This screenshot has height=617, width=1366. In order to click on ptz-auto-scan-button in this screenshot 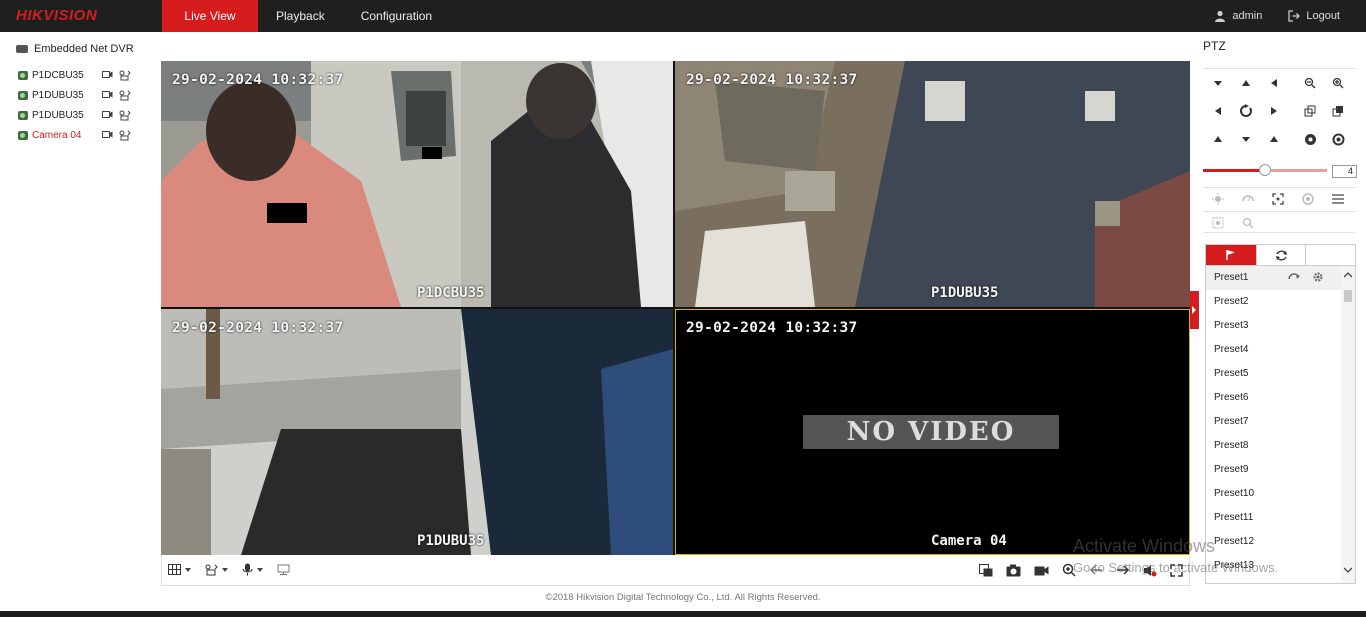, I will do `click(1246, 111)`.